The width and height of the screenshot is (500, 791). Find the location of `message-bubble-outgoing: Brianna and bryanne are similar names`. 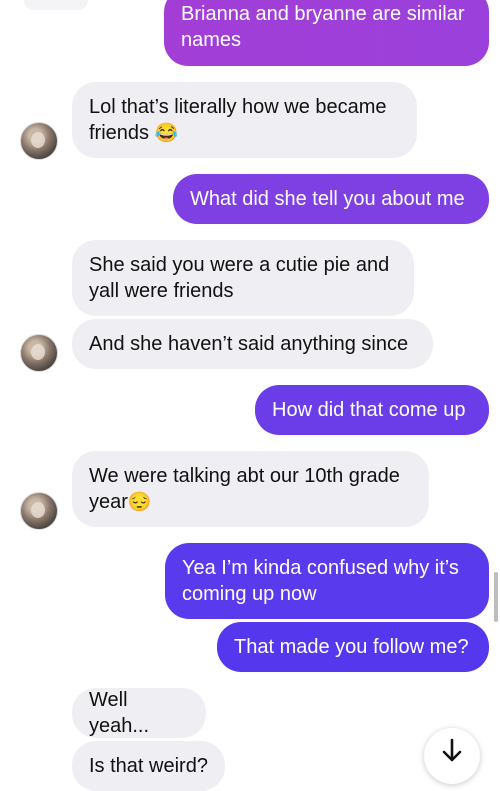

message-bubble-outgoing: Brianna and bryanne are similar names is located at coordinates (326, 33).